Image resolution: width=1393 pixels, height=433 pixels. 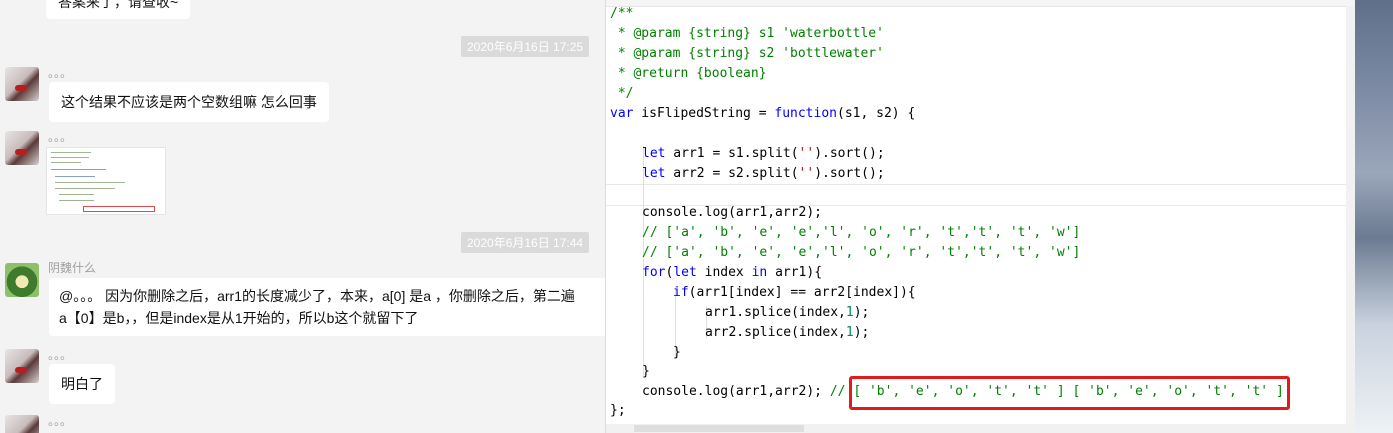 I want to click on message-text: 这个结果不应该是两个空数组嘛 怎么回事, so click(x=189, y=102).